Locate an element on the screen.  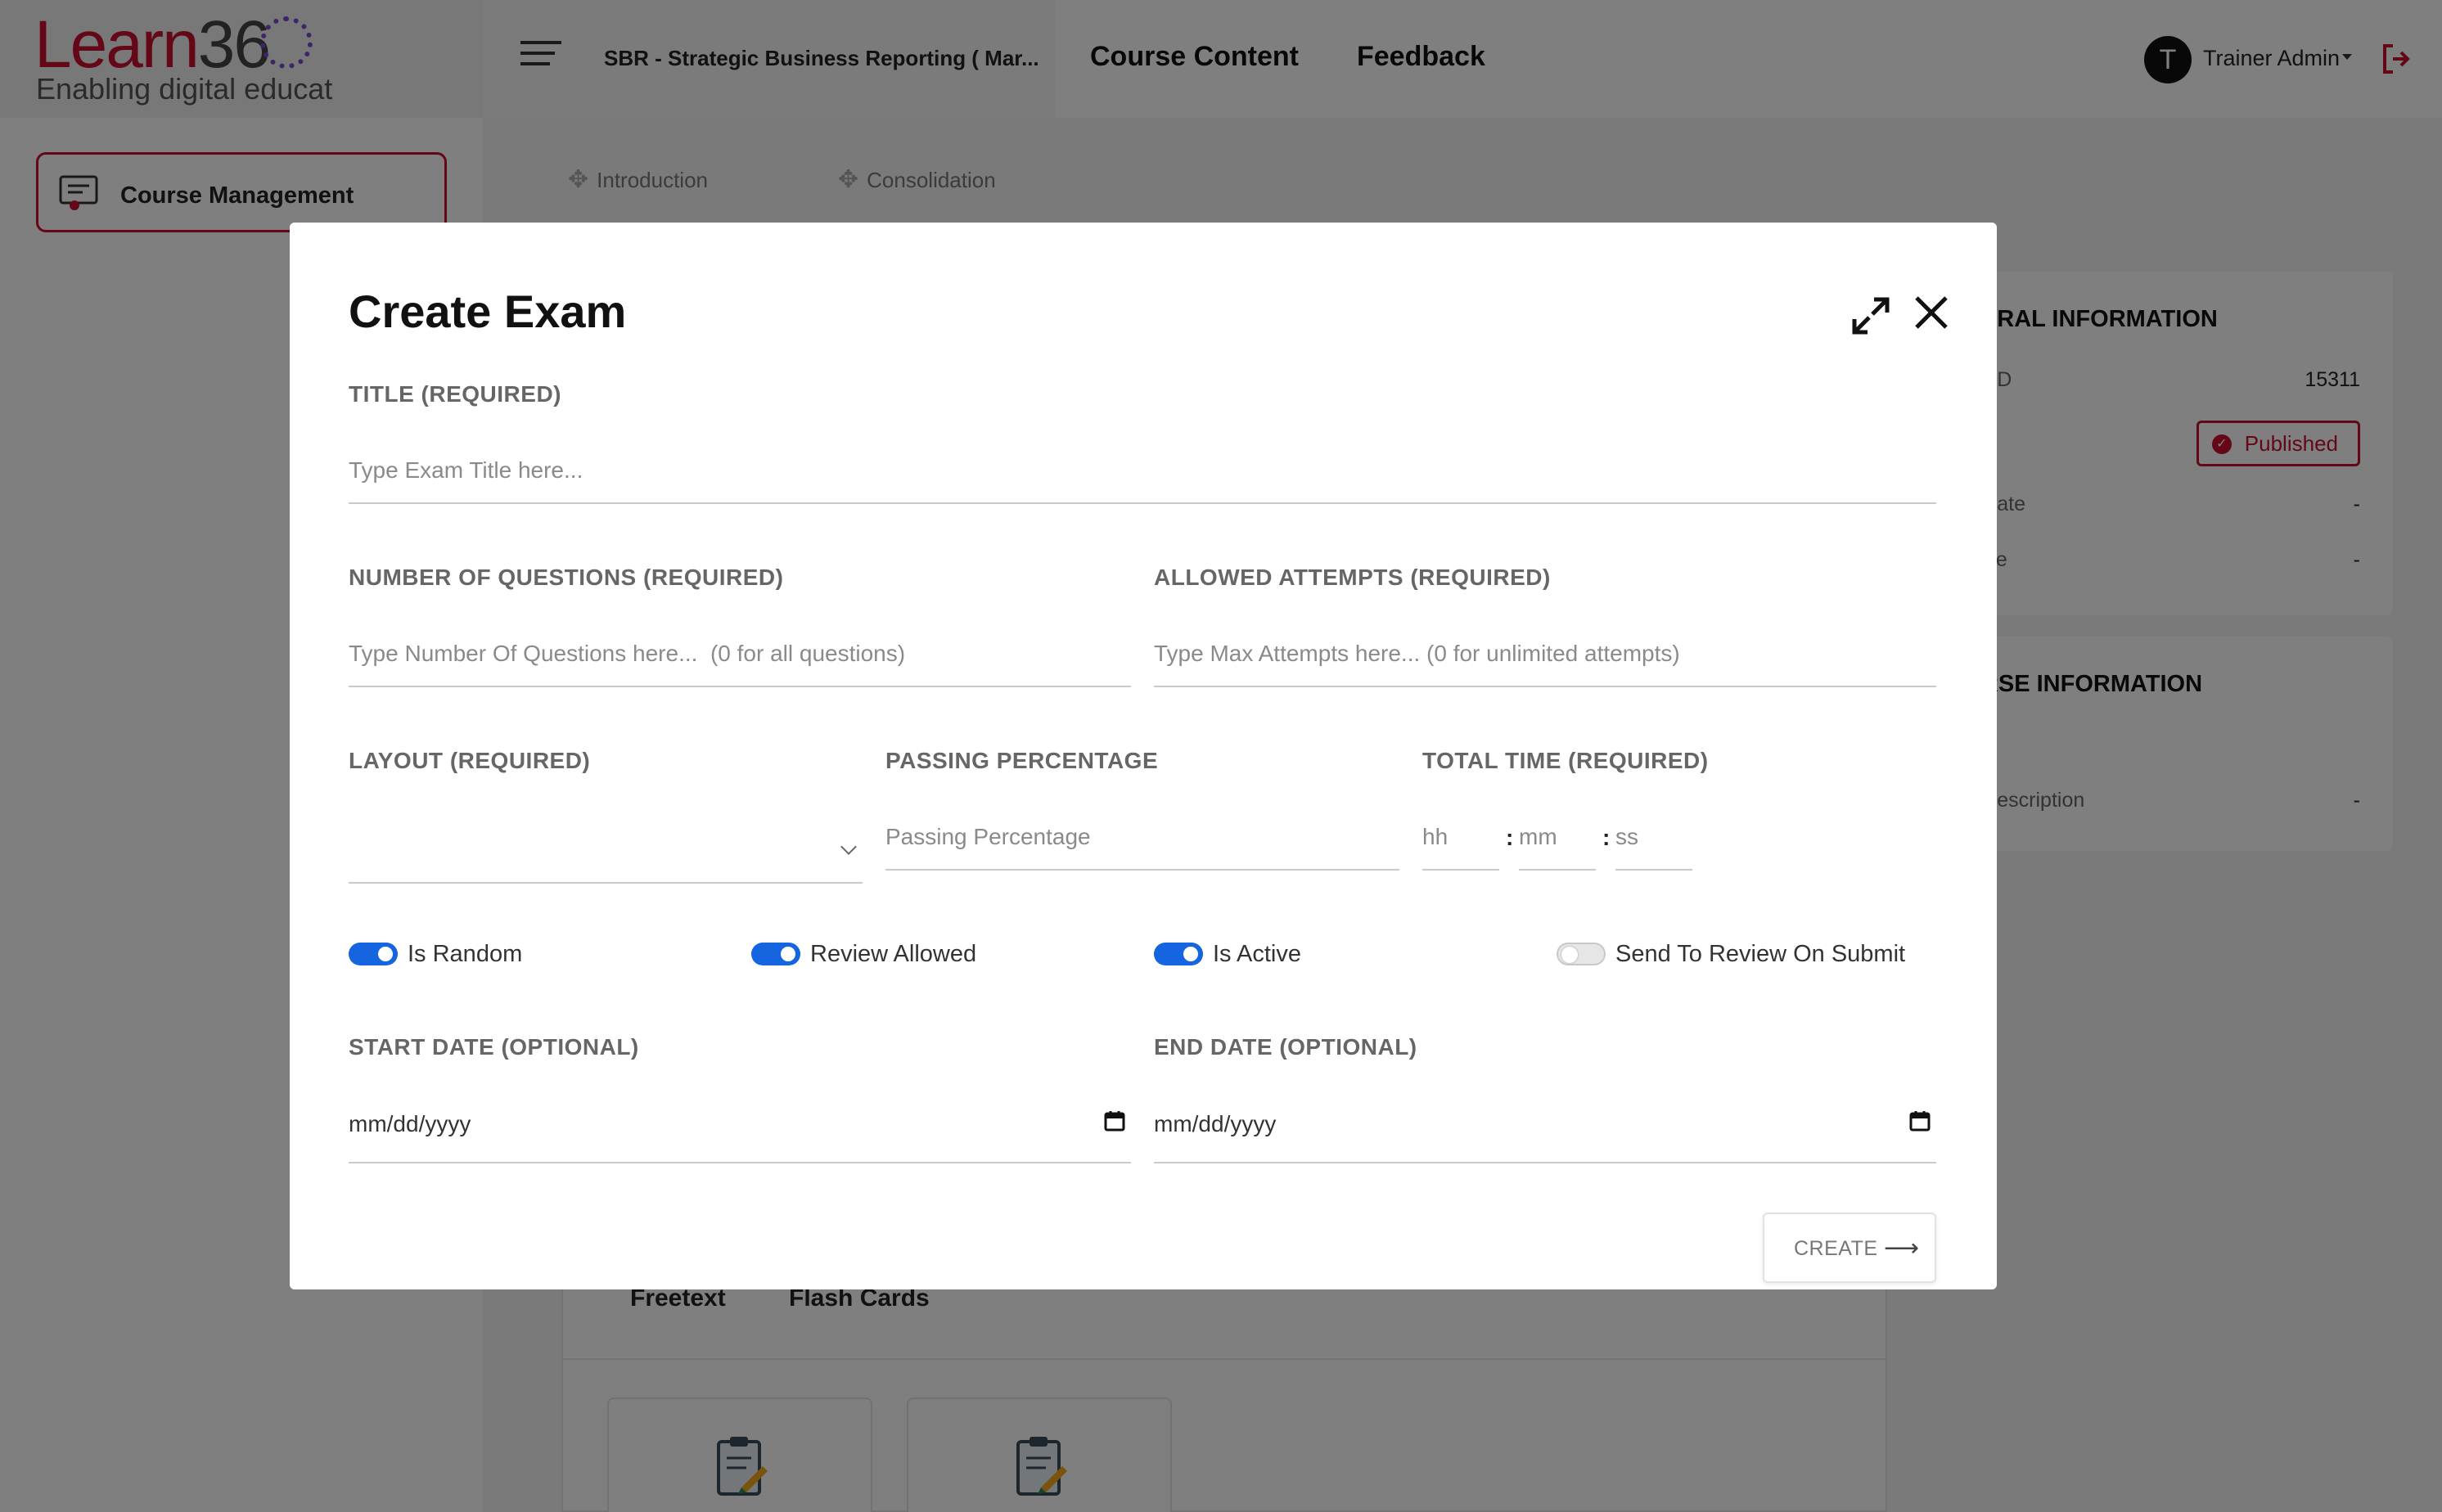
exam-title-input is located at coordinates (1142, 472).